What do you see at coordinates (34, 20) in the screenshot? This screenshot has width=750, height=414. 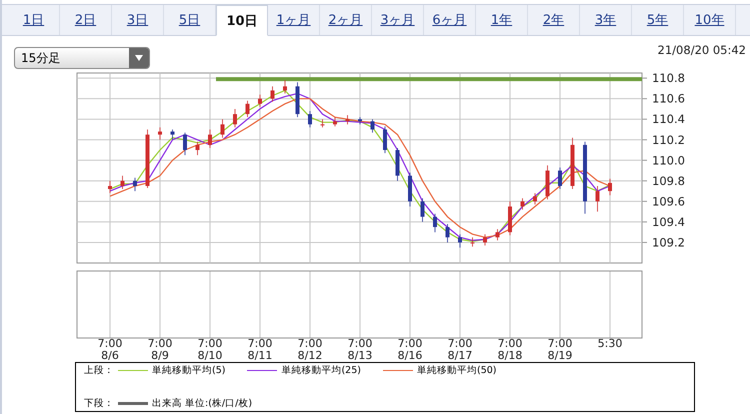 I see `period-tab: 1日` at bounding box center [34, 20].